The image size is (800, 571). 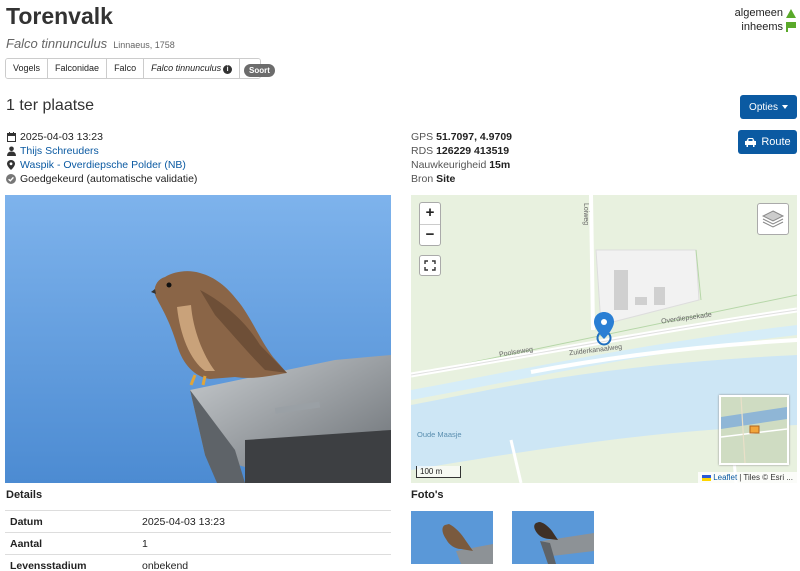 I want to click on status-algemeen-label: algemeen, so click(x=758, y=13).